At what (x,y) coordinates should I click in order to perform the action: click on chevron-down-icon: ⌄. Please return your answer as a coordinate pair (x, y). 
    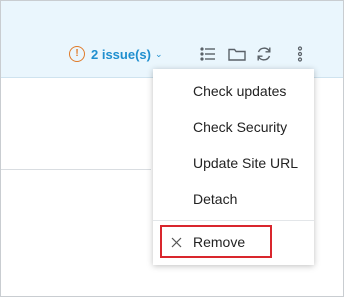
    Looking at the image, I should click on (158, 53).